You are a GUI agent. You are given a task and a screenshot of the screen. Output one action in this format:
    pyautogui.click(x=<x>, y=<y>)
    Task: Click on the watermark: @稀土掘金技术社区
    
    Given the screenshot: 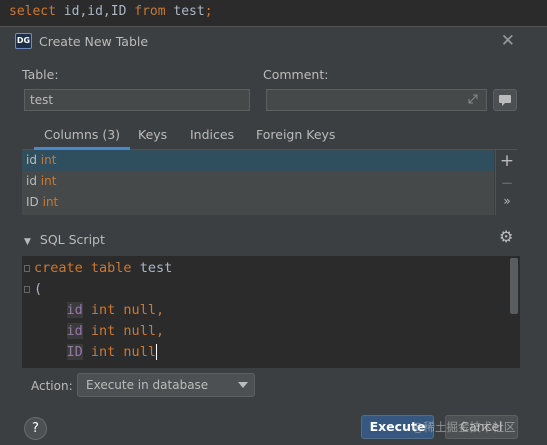 What is the action you would take?
    pyautogui.click(x=464, y=427)
    